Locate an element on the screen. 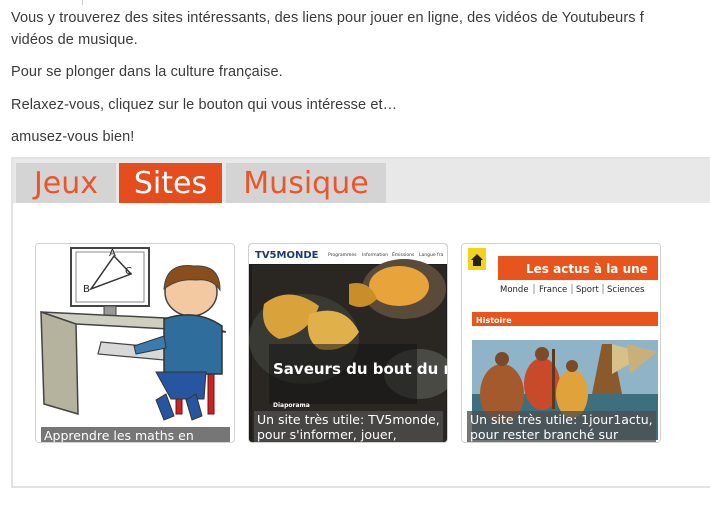  maths-illustration: A B C is located at coordinates (135, 343).